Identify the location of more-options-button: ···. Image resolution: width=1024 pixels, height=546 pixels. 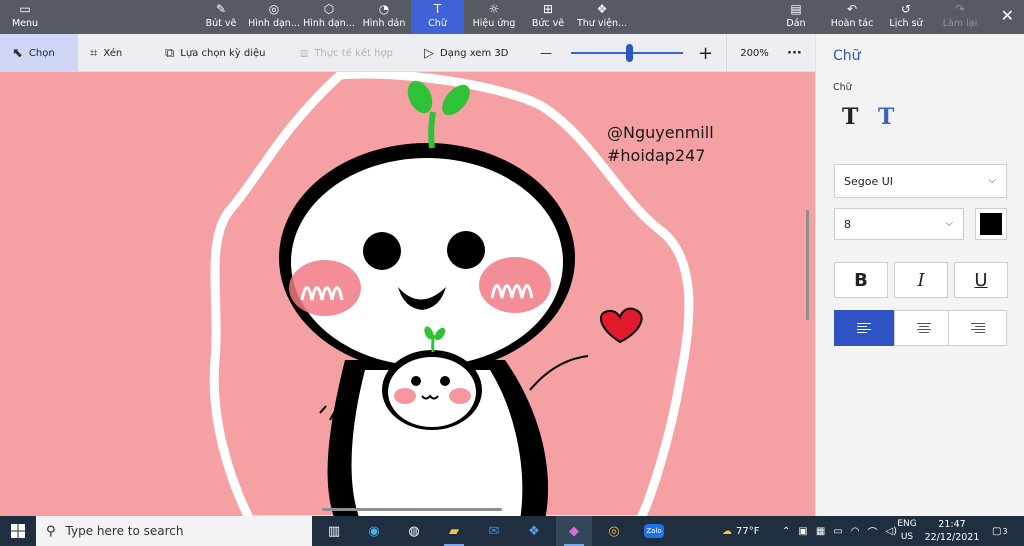
(794, 53).